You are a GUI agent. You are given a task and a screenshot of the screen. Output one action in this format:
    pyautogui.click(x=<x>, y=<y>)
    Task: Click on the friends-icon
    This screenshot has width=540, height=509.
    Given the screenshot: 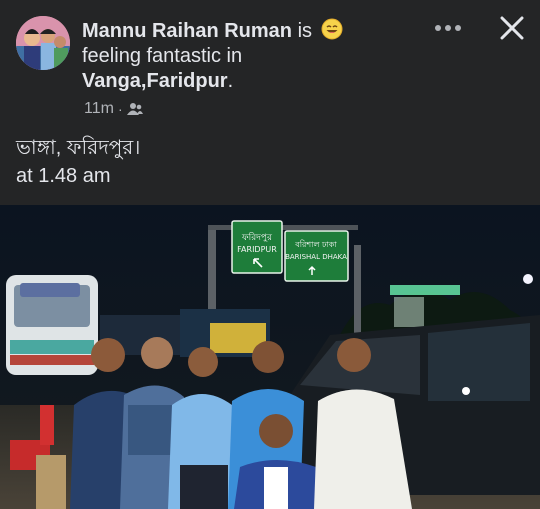 What is the action you would take?
    pyautogui.click(x=134, y=109)
    